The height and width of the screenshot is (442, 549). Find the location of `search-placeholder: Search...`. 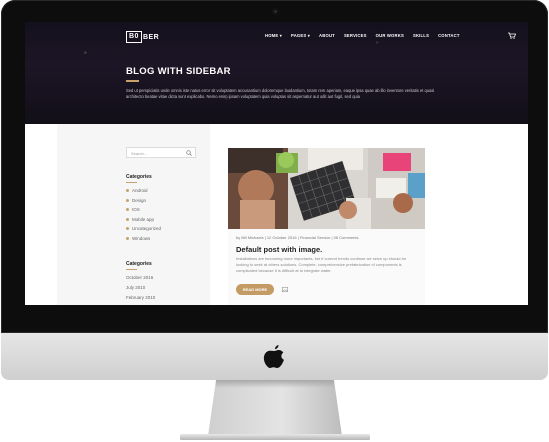

search-placeholder: Search... is located at coordinates (139, 153).